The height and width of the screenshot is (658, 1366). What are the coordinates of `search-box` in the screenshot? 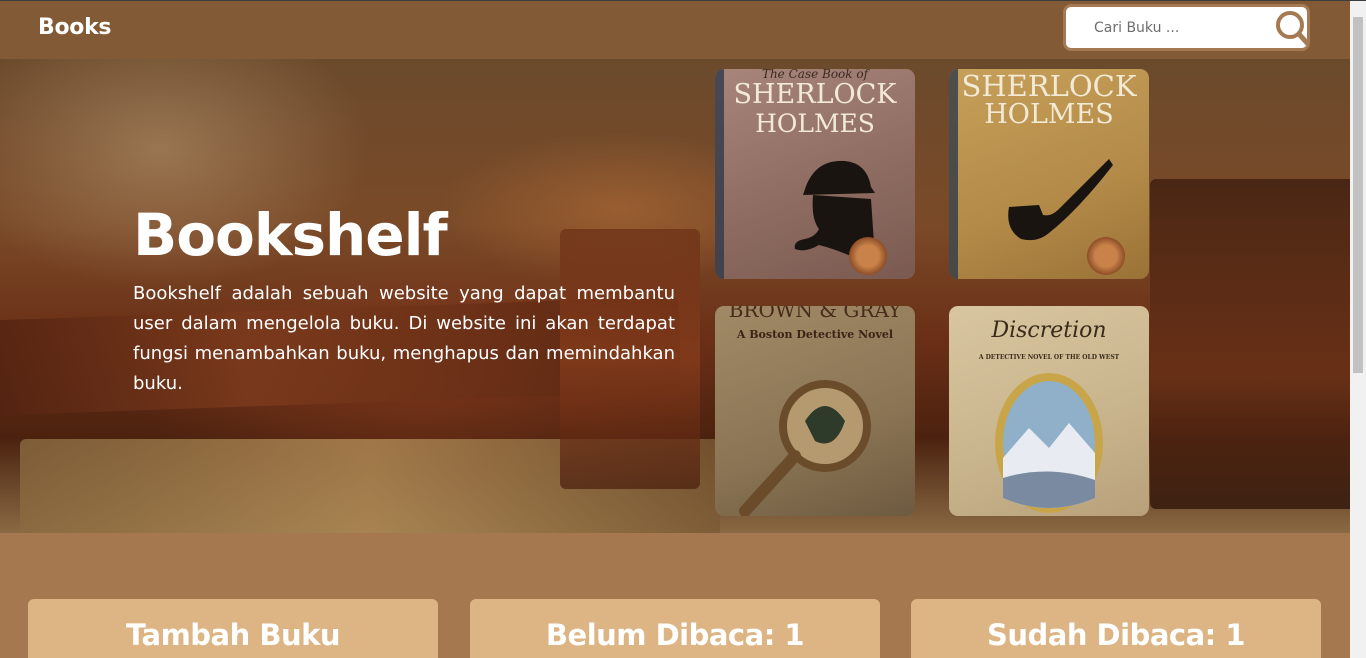 It's located at (1186, 27).